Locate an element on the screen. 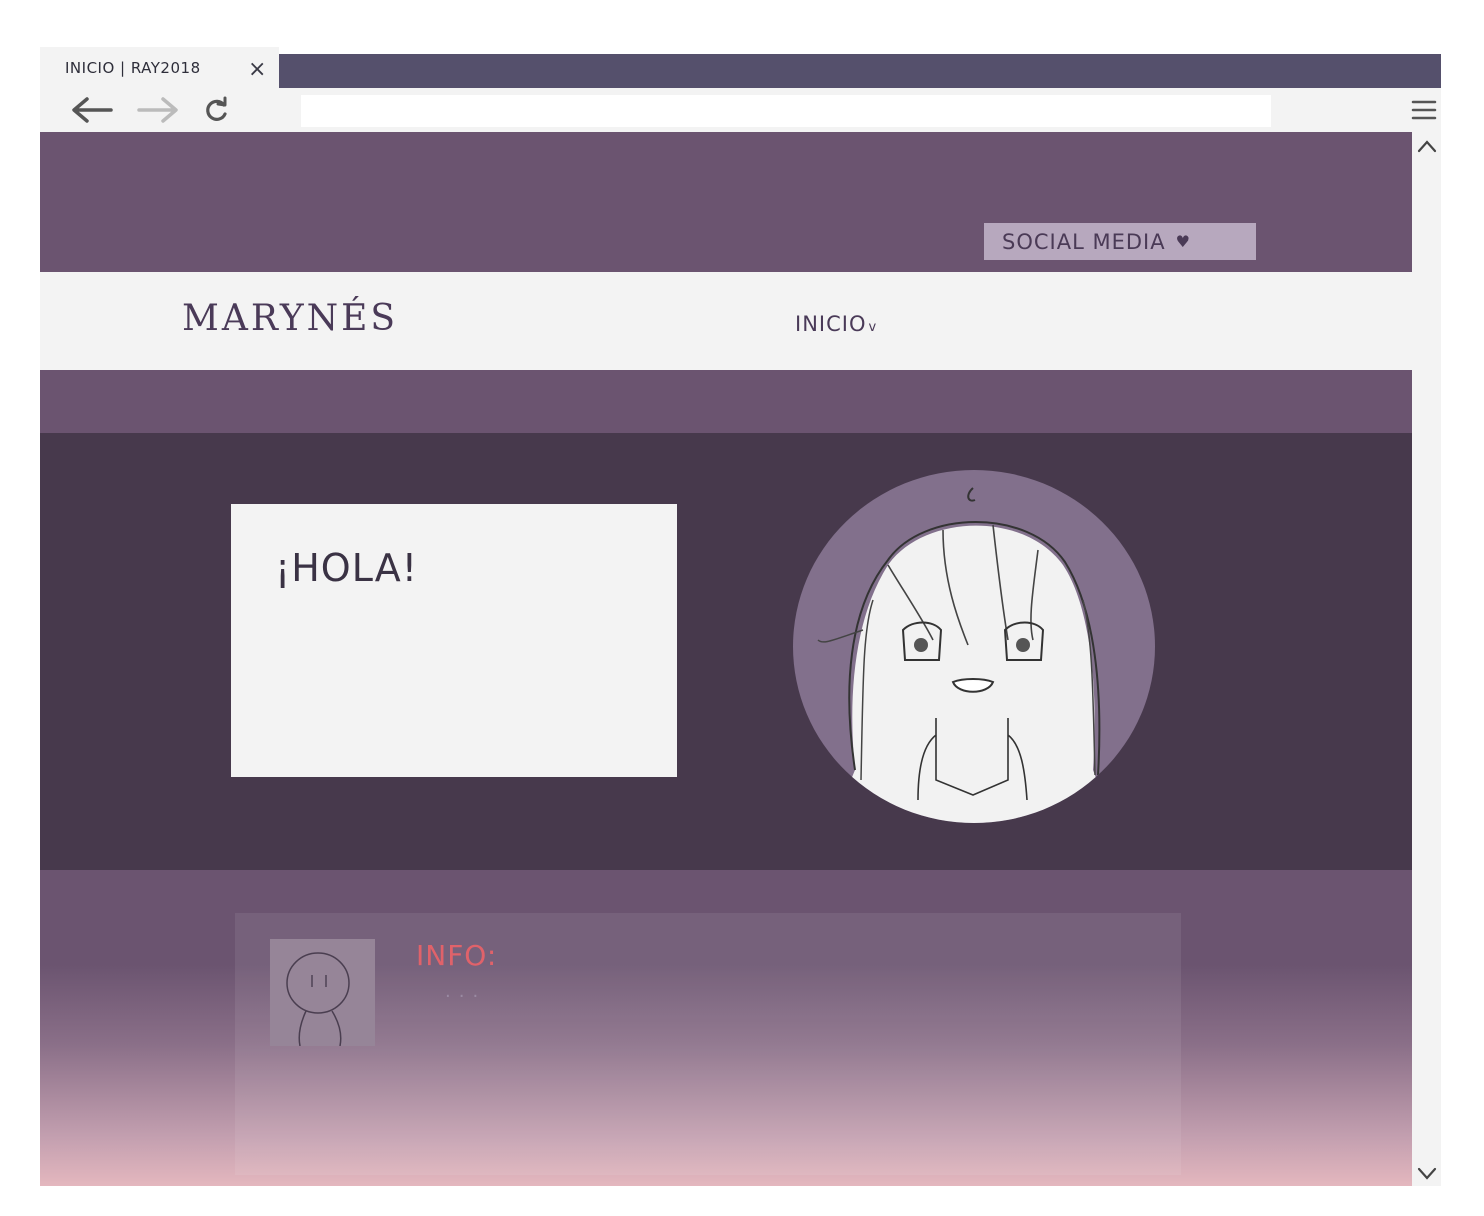  hamburger-menu-icon is located at coordinates (1424, 110).